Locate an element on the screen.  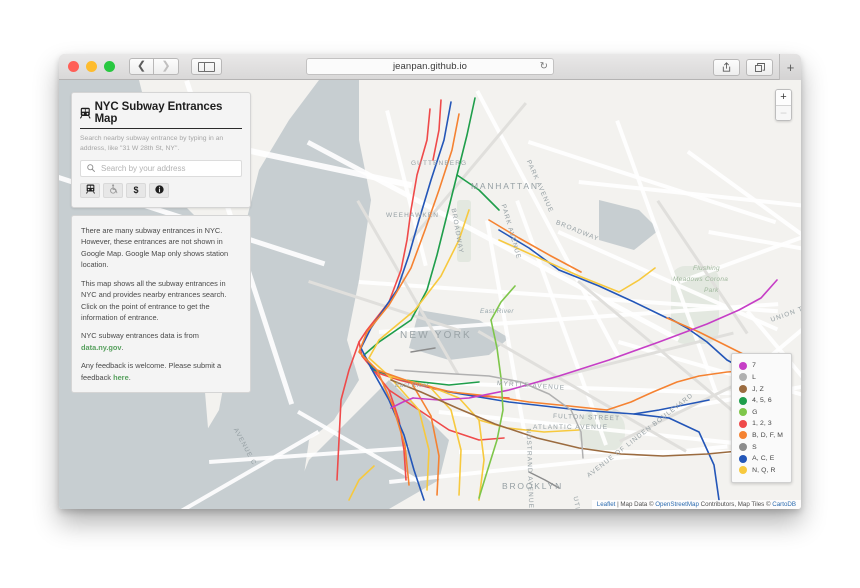
legend-item: G is located at coordinates (761, 412).